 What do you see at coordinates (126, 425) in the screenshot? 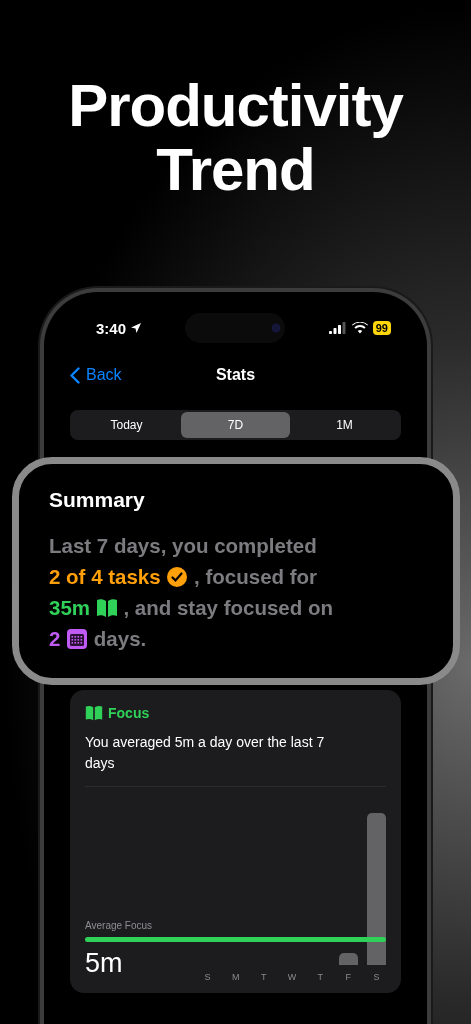
I see `period-tab: Today` at bounding box center [126, 425].